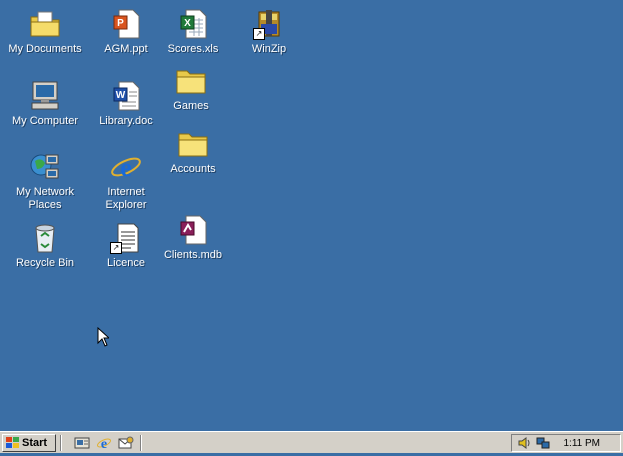 This screenshot has height=456, width=623. What do you see at coordinates (126, 263) in the screenshot?
I see `desktop-icon-label: Licence` at bounding box center [126, 263].